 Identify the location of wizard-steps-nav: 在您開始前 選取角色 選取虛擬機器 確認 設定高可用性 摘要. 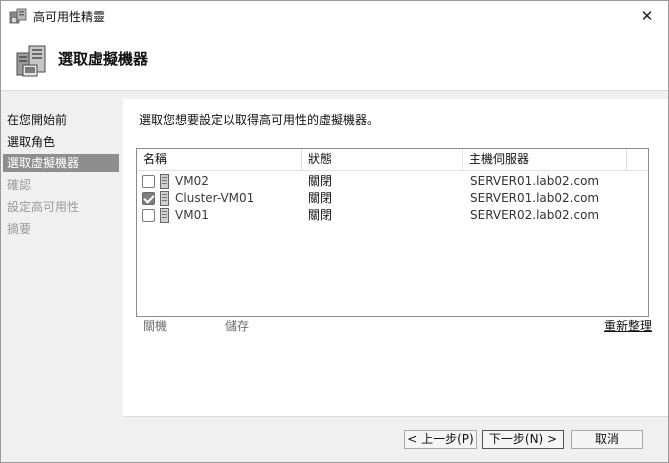
(62, 280).